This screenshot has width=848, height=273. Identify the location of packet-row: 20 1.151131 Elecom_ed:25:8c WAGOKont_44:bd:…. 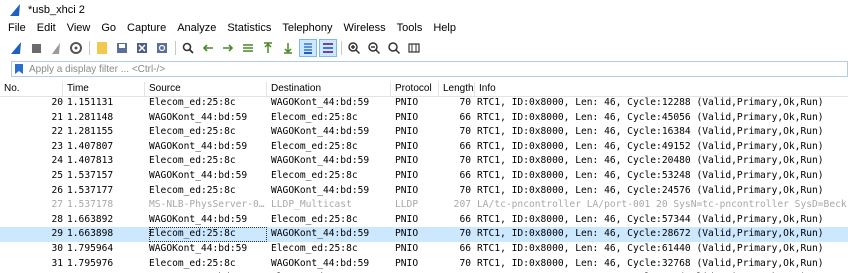
(424, 103).